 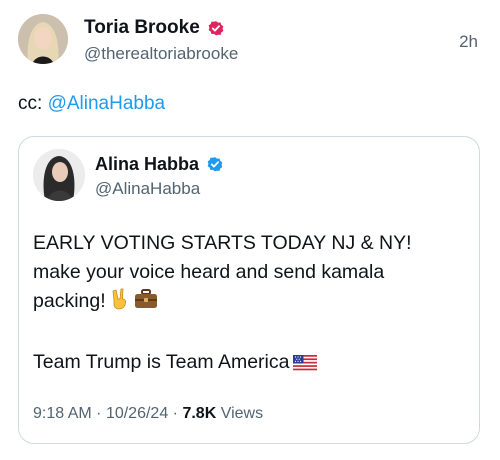 I want to click on quoted-line-2: make your voice heard and send kamala, so click(x=209, y=272).